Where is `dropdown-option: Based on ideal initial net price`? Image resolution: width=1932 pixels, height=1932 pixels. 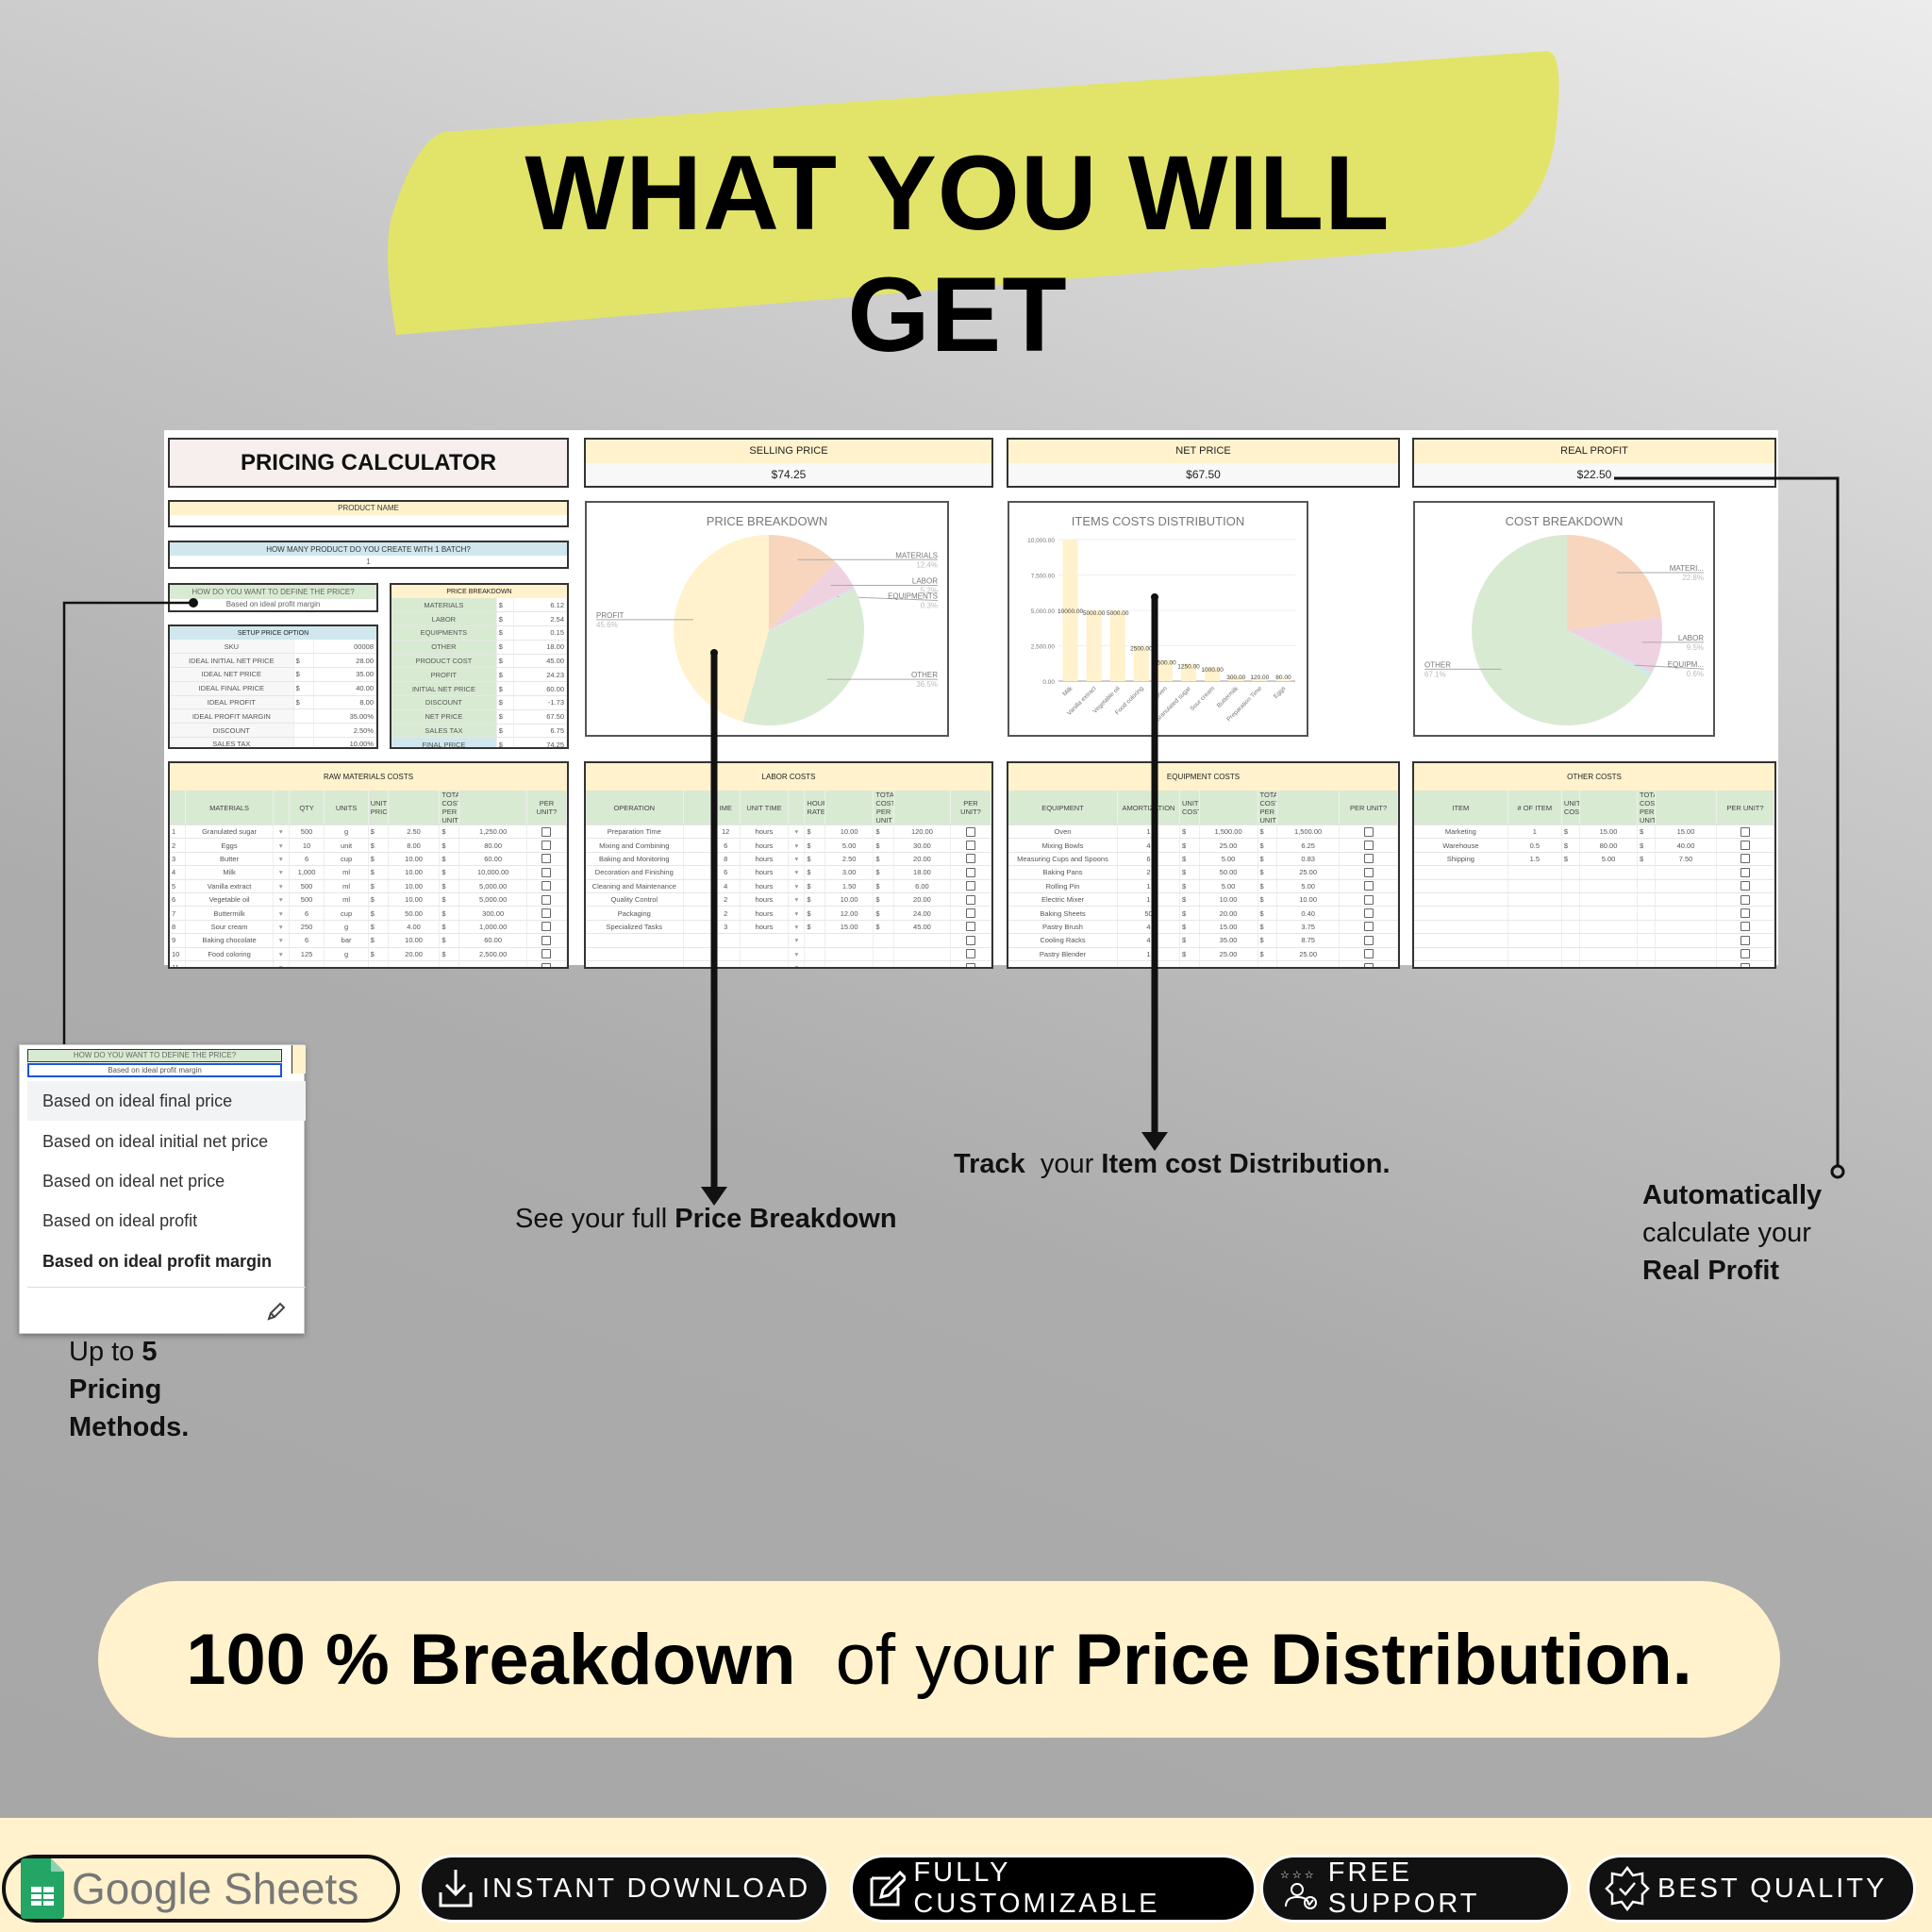 dropdown-option: Based on ideal initial net price is located at coordinates (167, 1141).